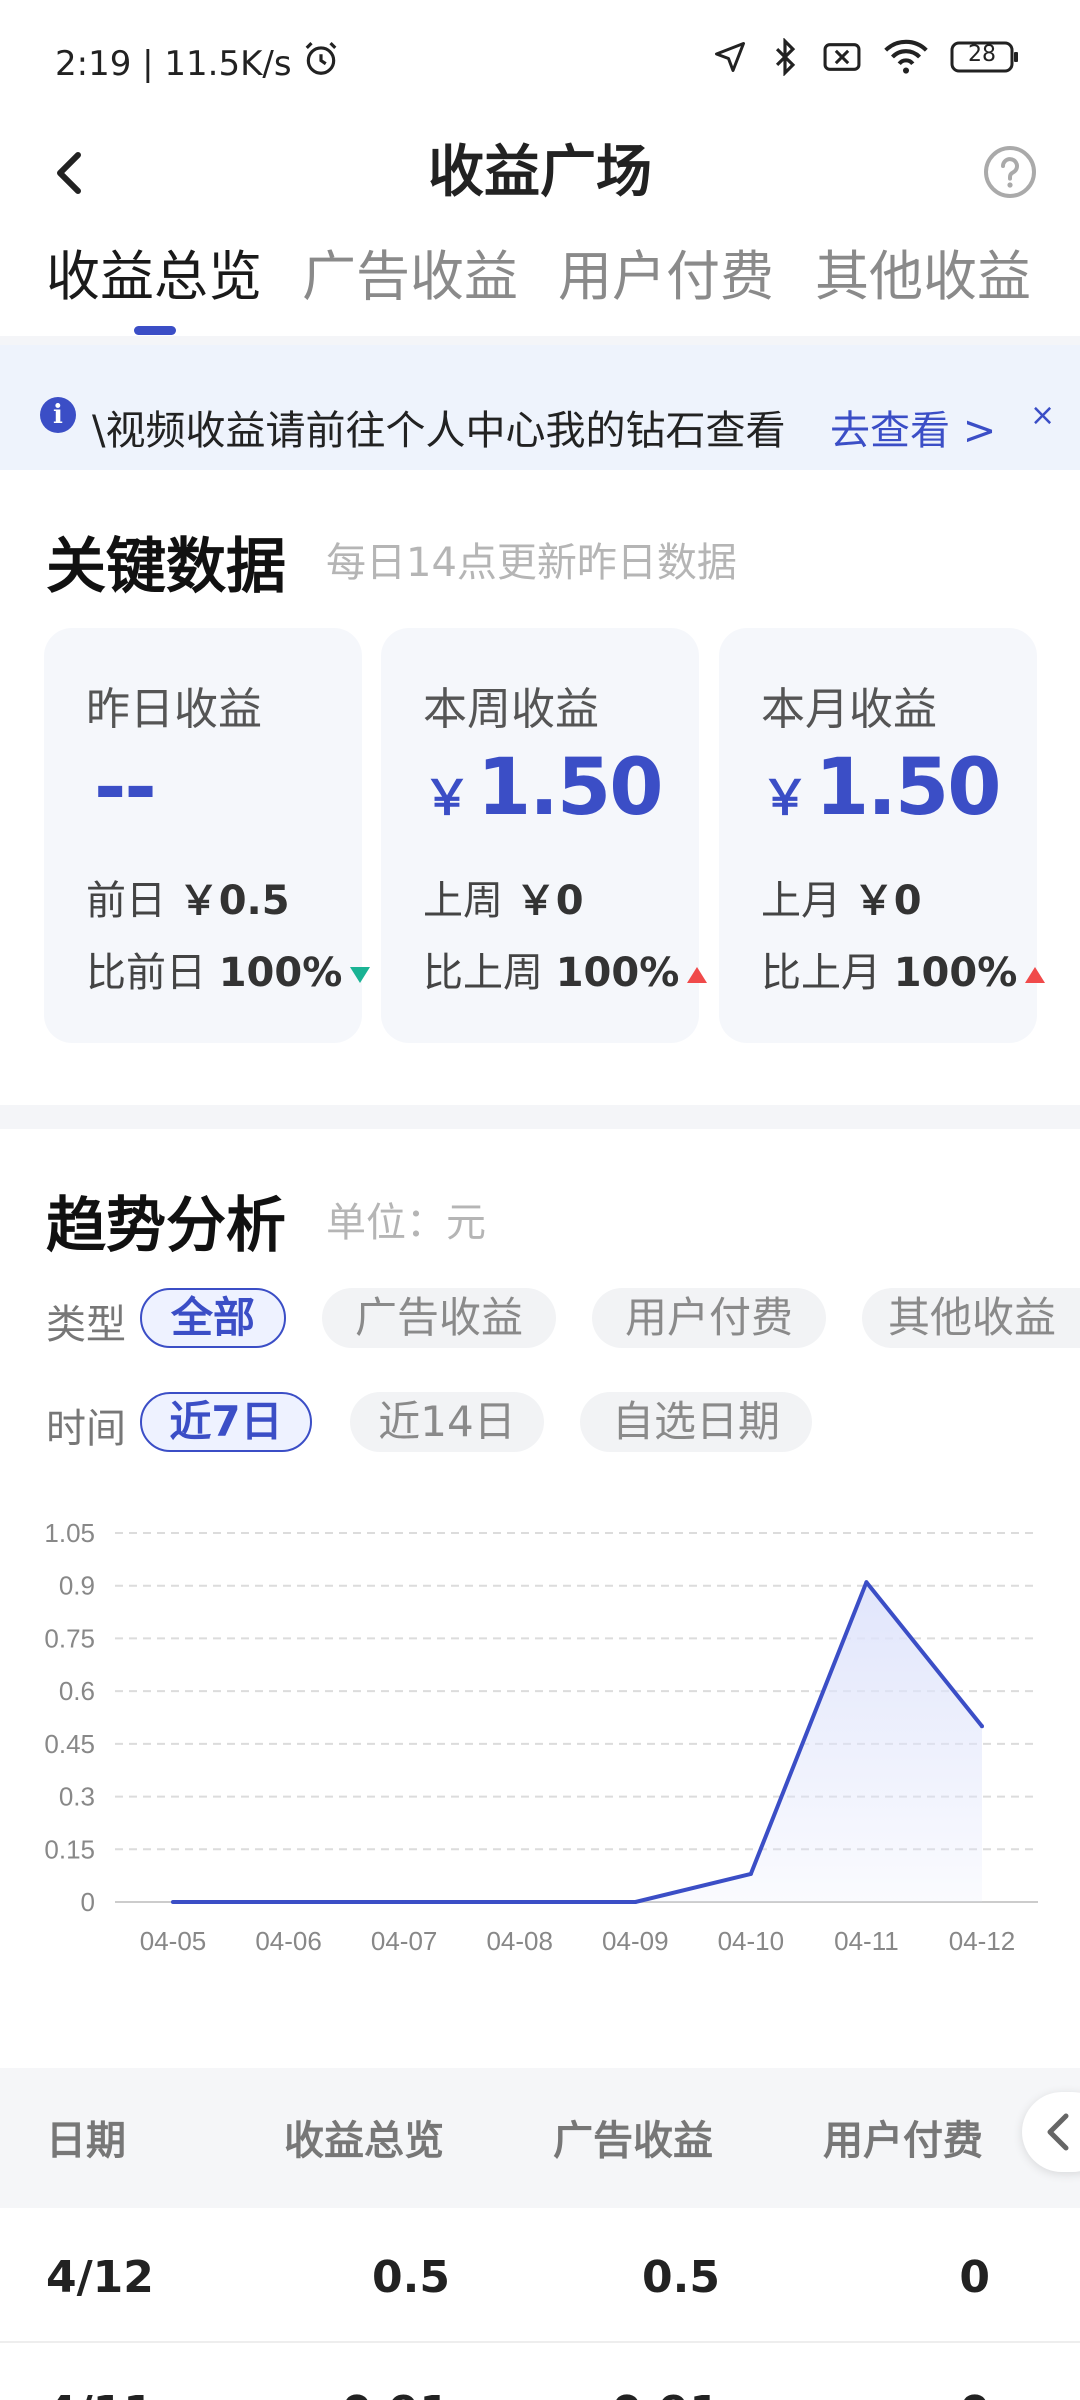 Image resolution: width=1080 pixels, height=2400 pixels. Describe the element at coordinates (1042, 415) in the screenshot. I see `close-icon: ×` at that location.